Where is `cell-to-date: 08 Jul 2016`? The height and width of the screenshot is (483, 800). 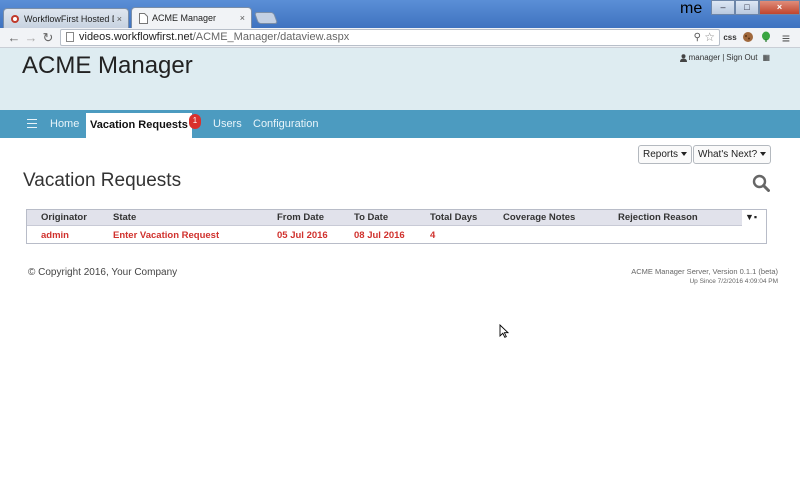
cell-to-date: 08 Jul 2016 is located at coordinates (379, 235).